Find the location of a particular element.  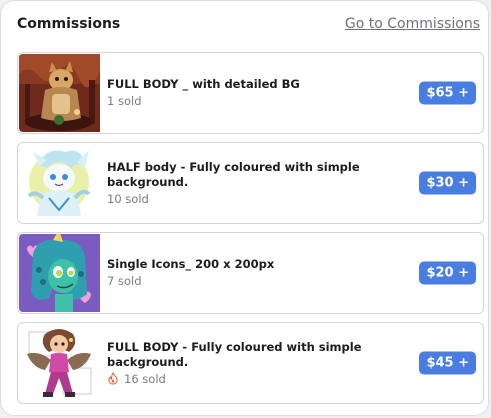

panel-header: Commissions Go to Commissions is located at coordinates (248, 27).